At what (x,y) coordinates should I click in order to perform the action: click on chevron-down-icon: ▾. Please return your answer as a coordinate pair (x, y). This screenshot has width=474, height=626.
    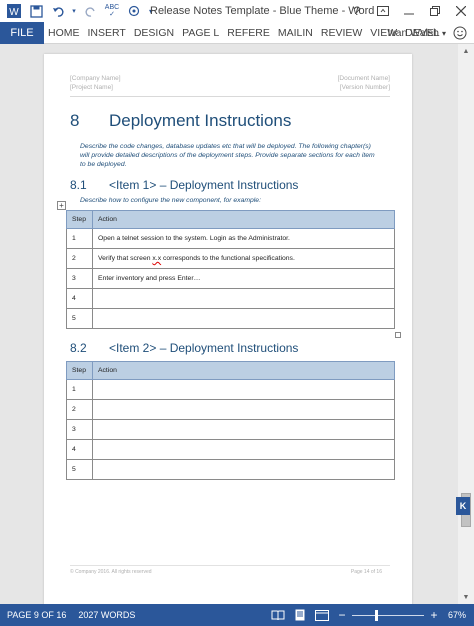
    Looking at the image, I should click on (443, 33).